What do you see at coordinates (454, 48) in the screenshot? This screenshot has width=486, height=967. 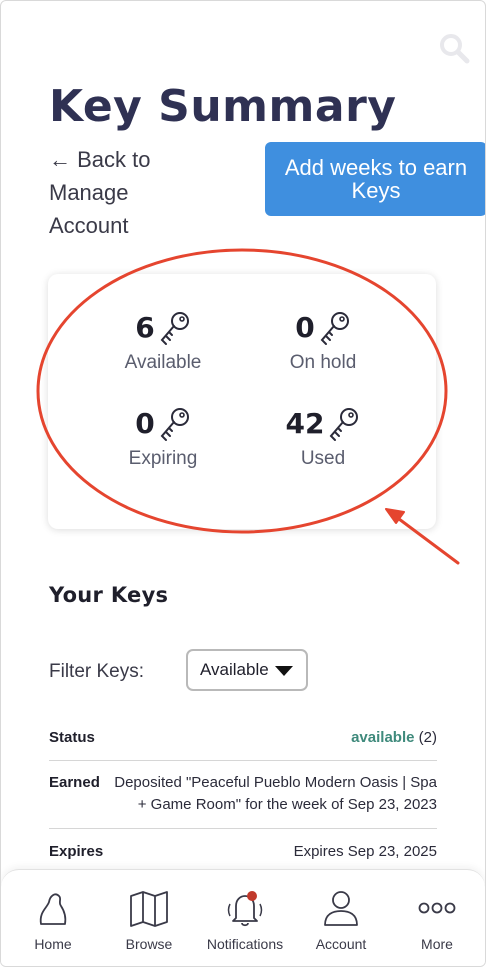 I see `search-icon` at bounding box center [454, 48].